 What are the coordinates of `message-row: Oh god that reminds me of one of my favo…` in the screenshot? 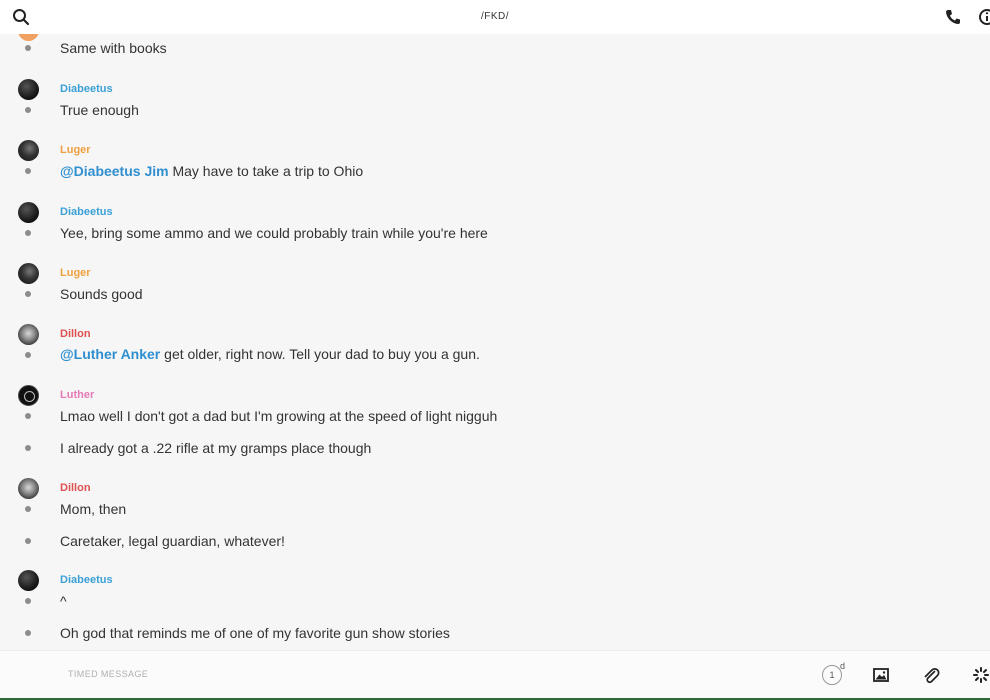 It's located at (495, 635).